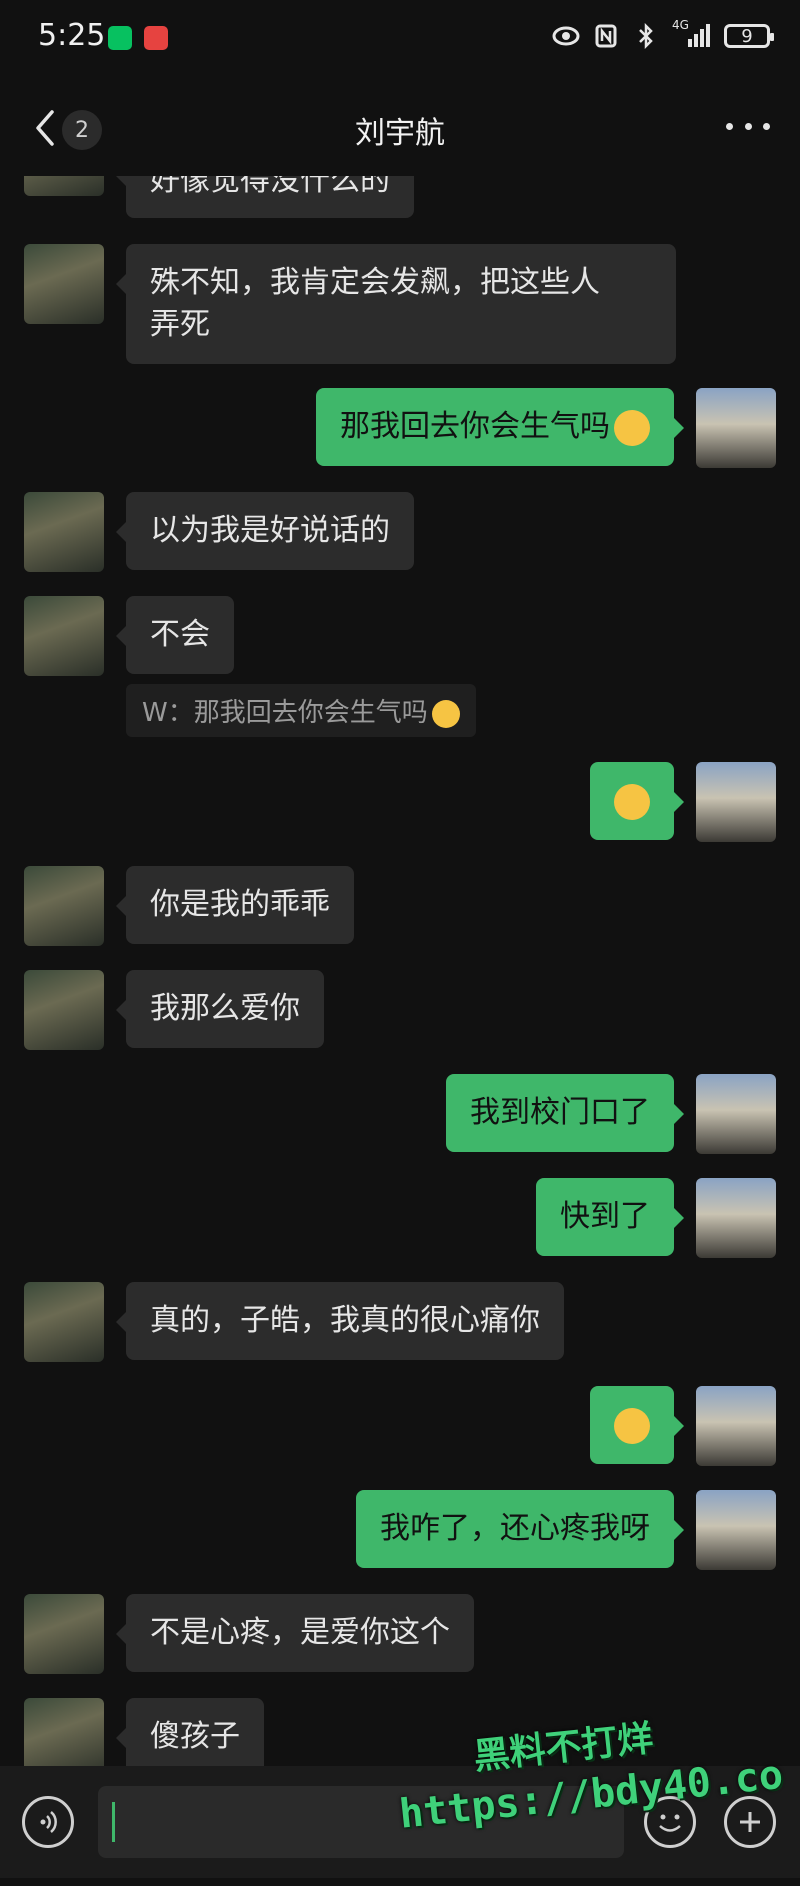  I want to click on status-icons: 4G 9, so click(663, 34).